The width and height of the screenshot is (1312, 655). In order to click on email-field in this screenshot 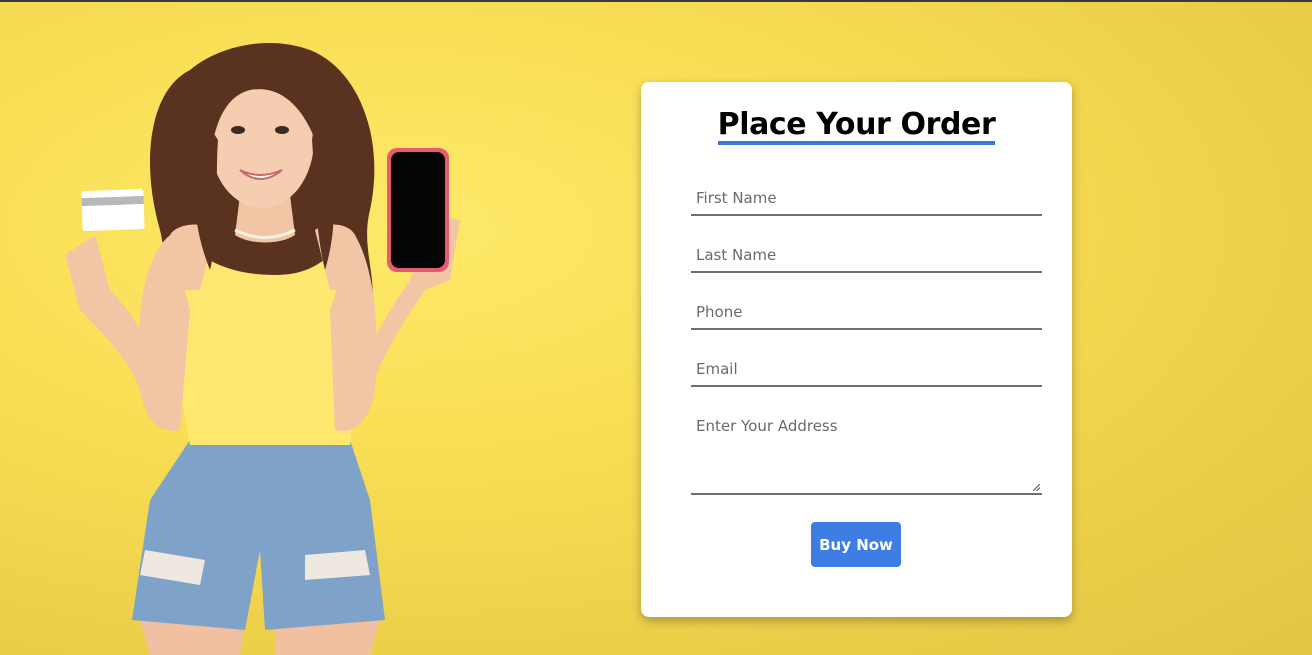, I will do `click(866, 370)`.